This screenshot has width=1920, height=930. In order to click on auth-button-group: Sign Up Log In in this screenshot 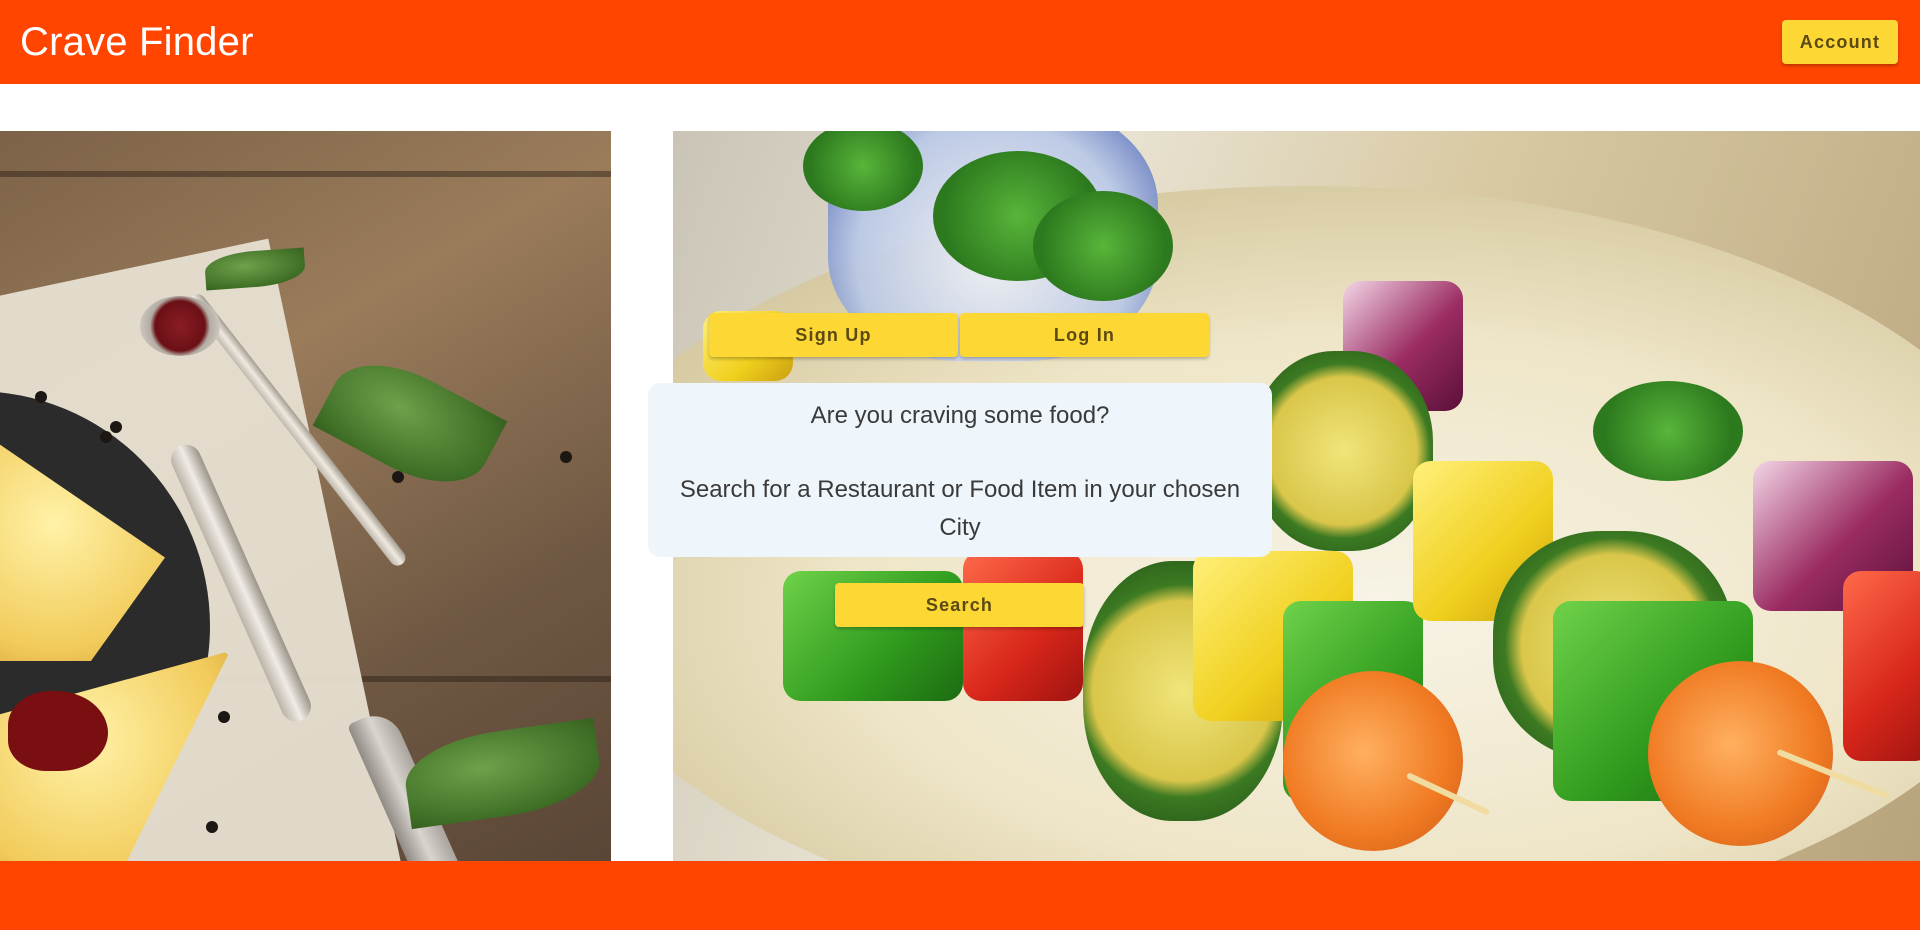, I will do `click(959, 335)`.